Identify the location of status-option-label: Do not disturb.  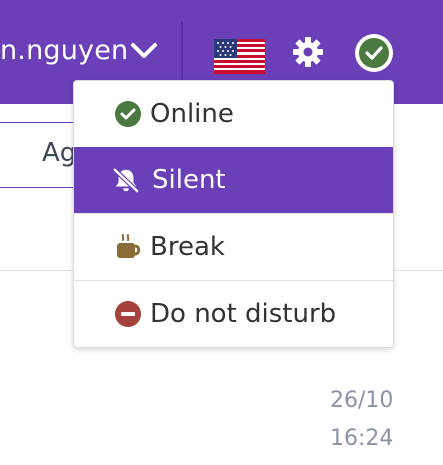
(243, 314).